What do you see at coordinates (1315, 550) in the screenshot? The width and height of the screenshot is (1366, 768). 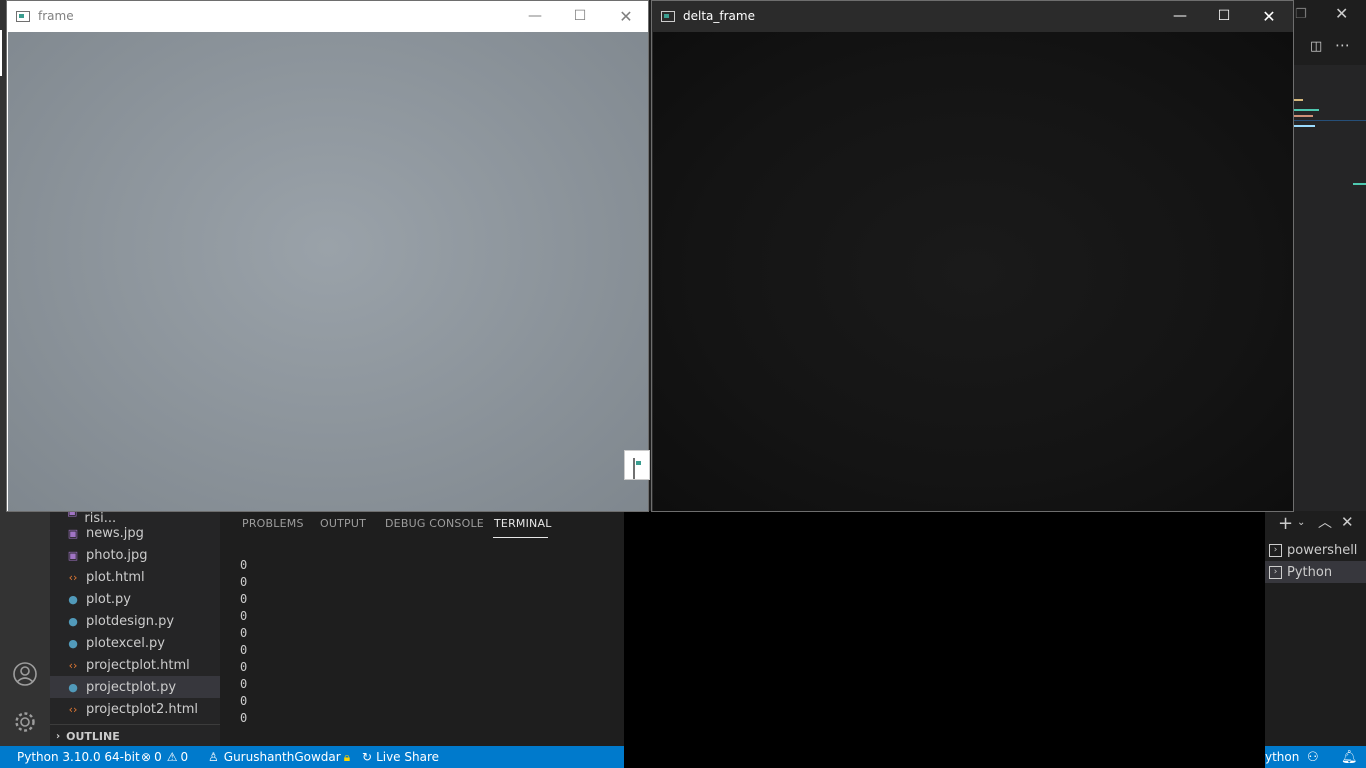 I see `terminal-item-powershell: › powershell` at bounding box center [1315, 550].